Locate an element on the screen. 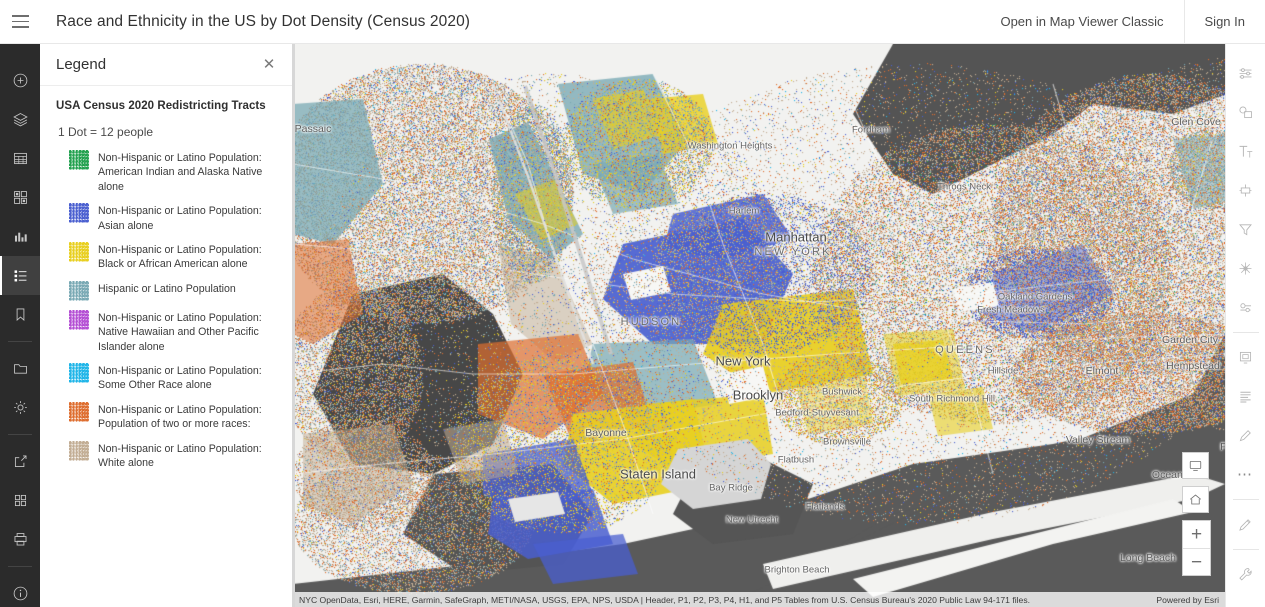 This screenshot has width=1265, height=607. minus-icon: − is located at coordinates (1196, 562).